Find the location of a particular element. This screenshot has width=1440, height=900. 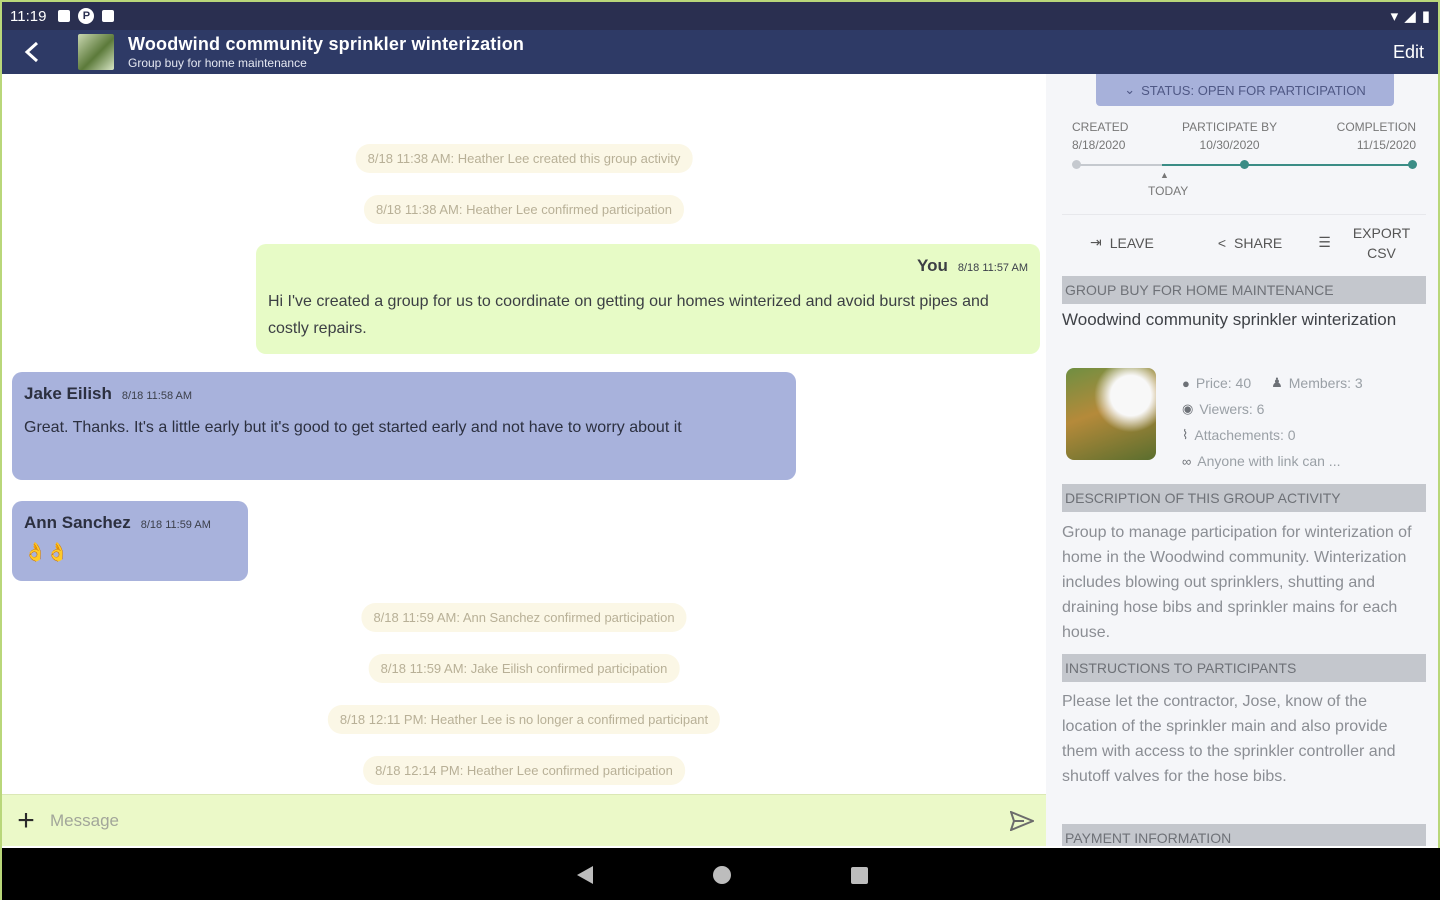

status-time: 11:19 is located at coordinates (28, 16).